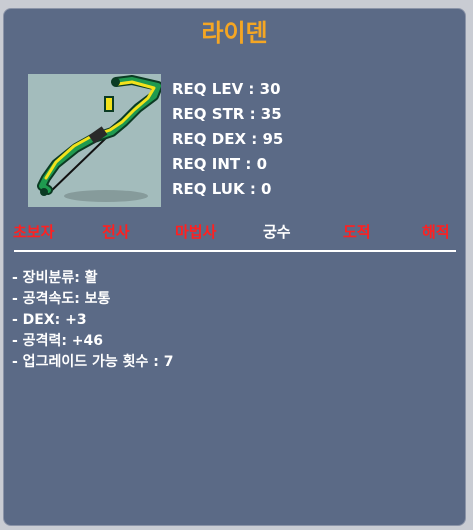 Image resolution: width=473 pixels, height=530 pixels. Describe the element at coordinates (34, 232) in the screenshot. I see `class-beginner: 초보자` at that location.